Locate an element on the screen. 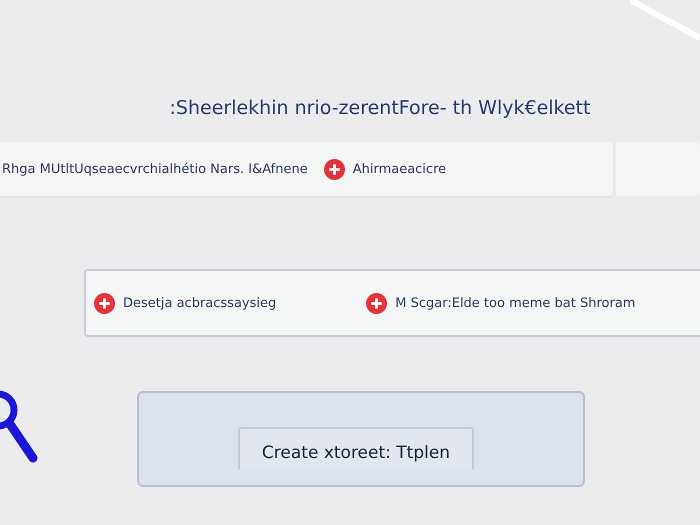  info-text: Rhga MUtltUqseaecvrchialhétio Nars. I&Afnene is located at coordinates (155, 169).